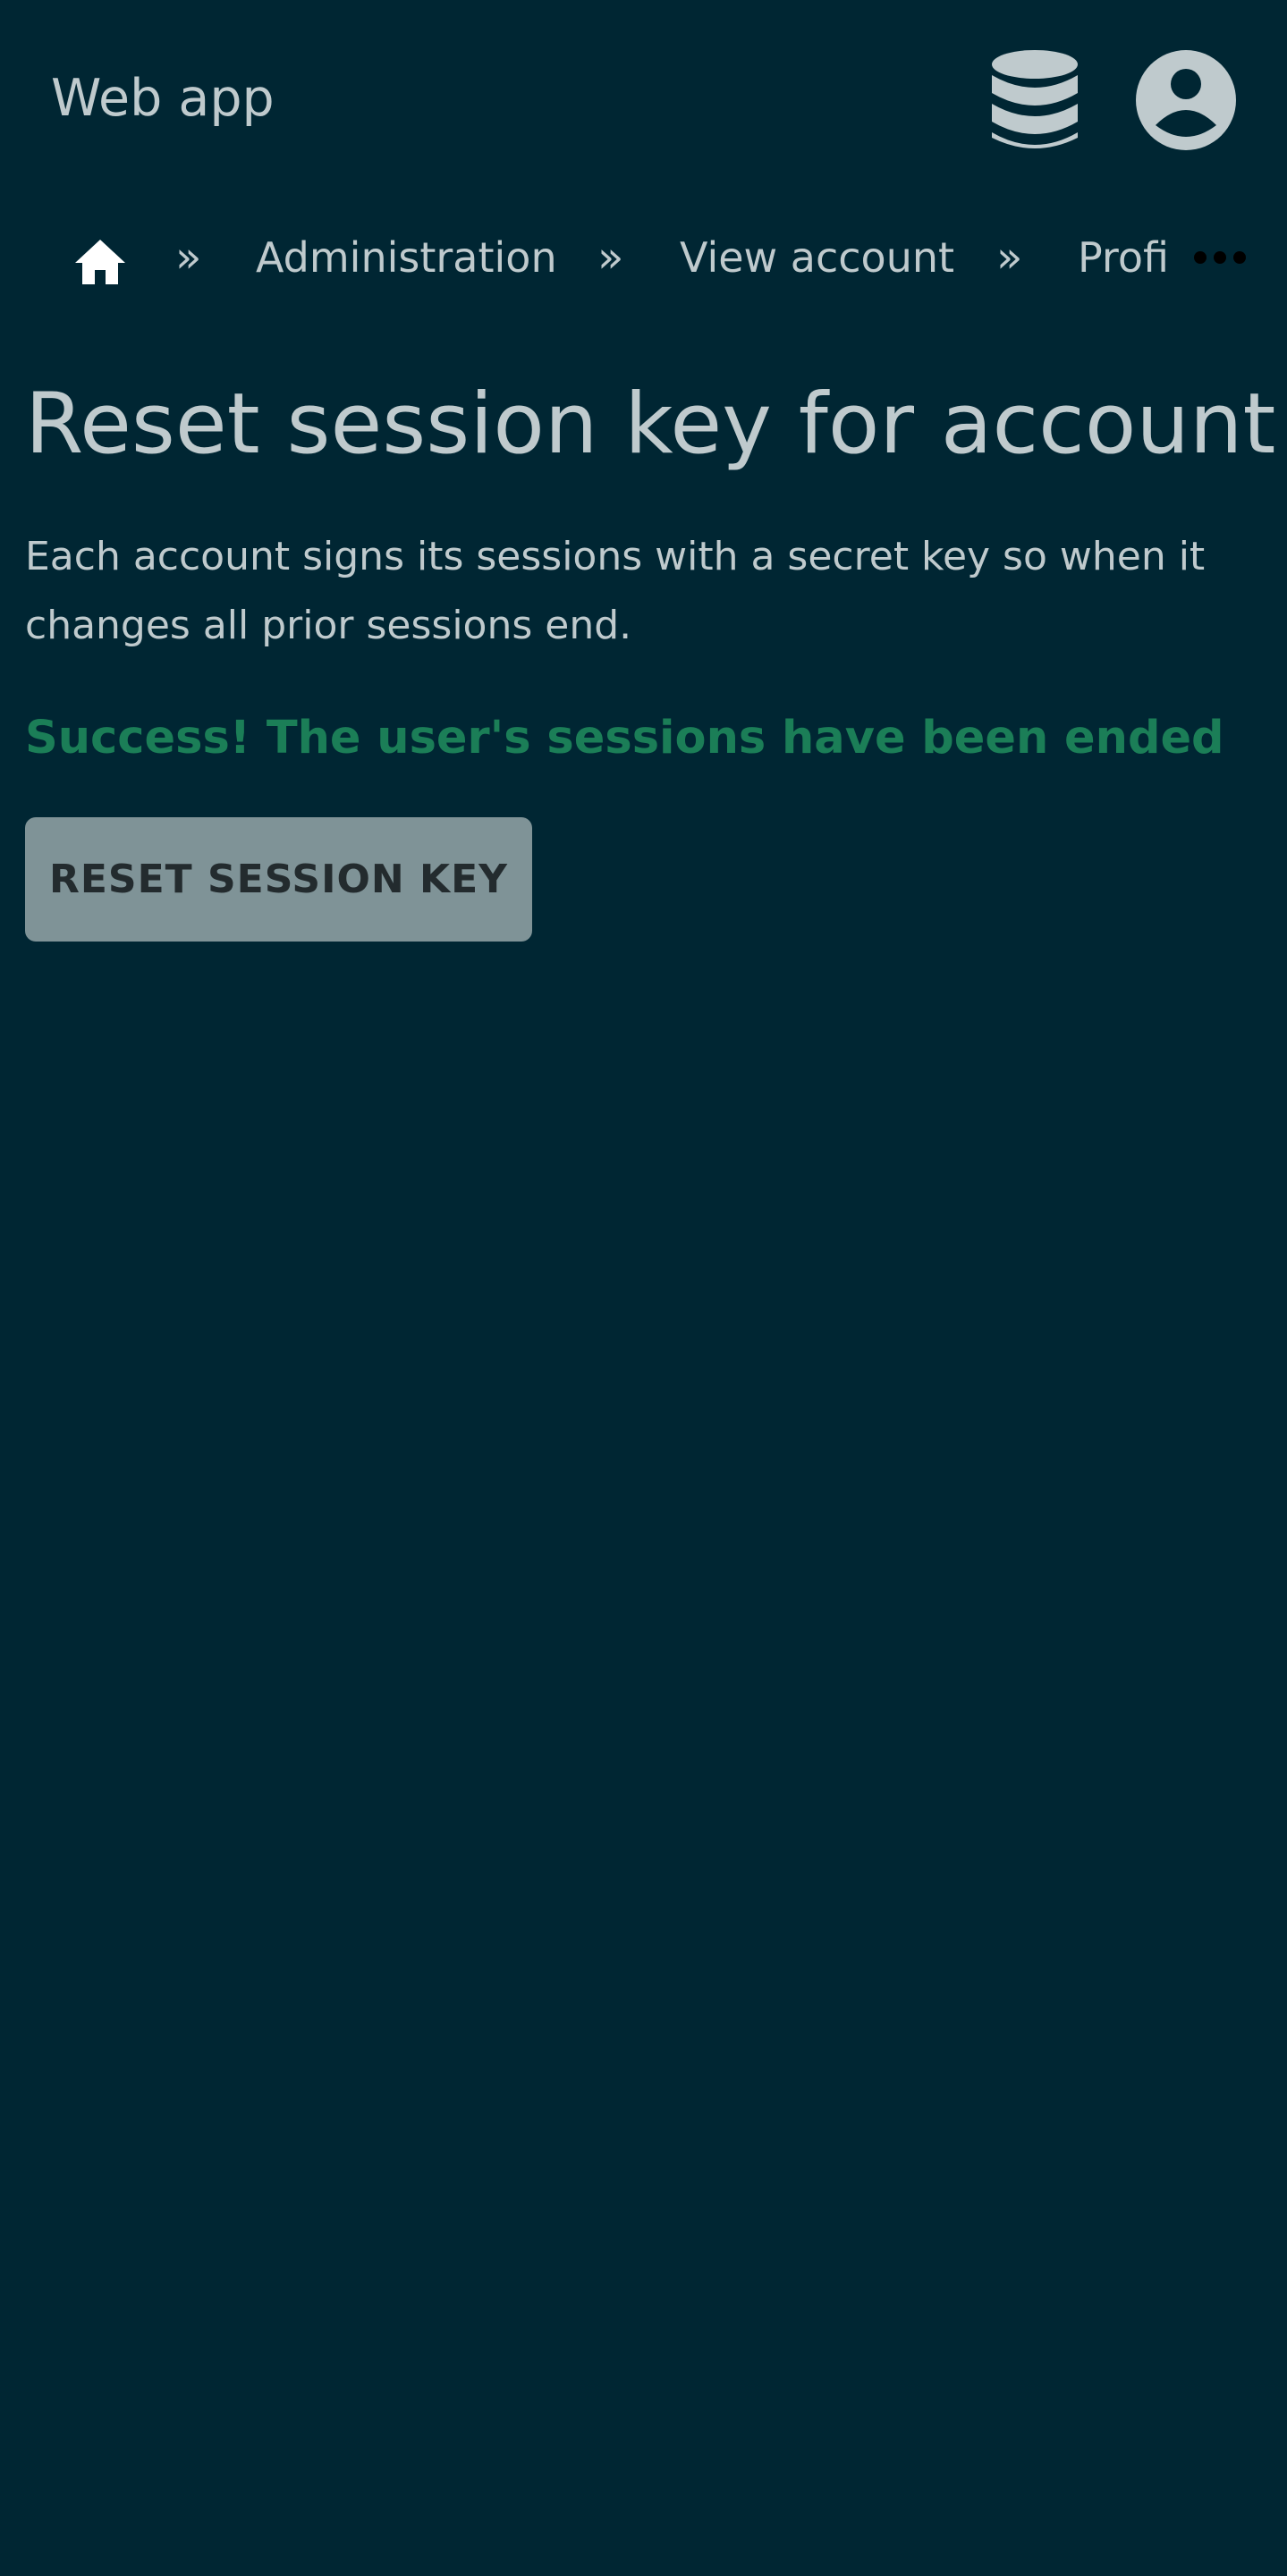 The width and height of the screenshot is (1287, 2576). What do you see at coordinates (163, 98) in the screenshot?
I see `app-title: Web app` at bounding box center [163, 98].